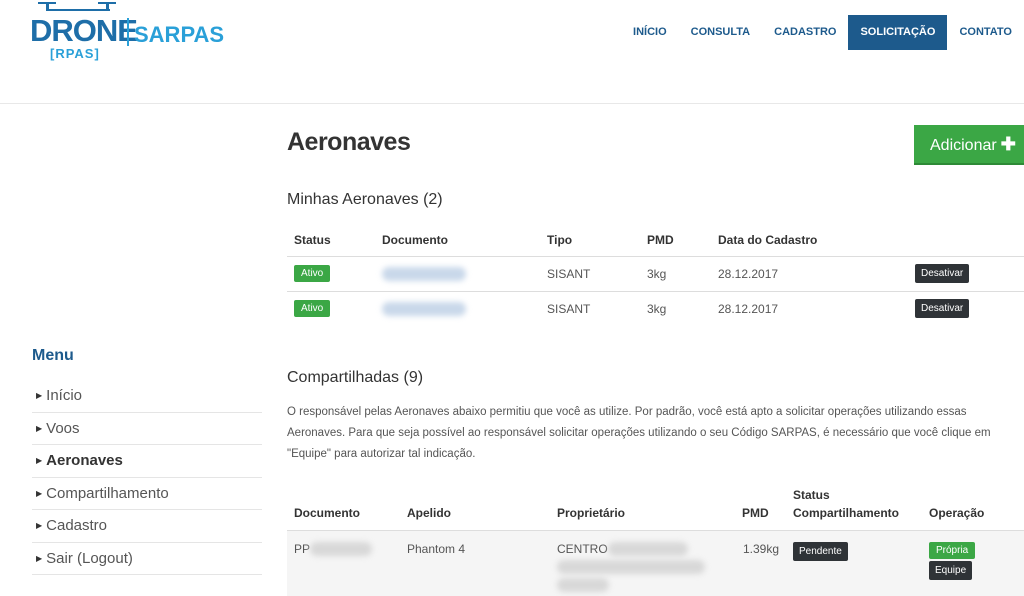 This screenshot has height=596, width=1024. Describe the element at coordinates (805, 32) in the screenshot. I see `nav-cadastro: CADASTRO` at that location.